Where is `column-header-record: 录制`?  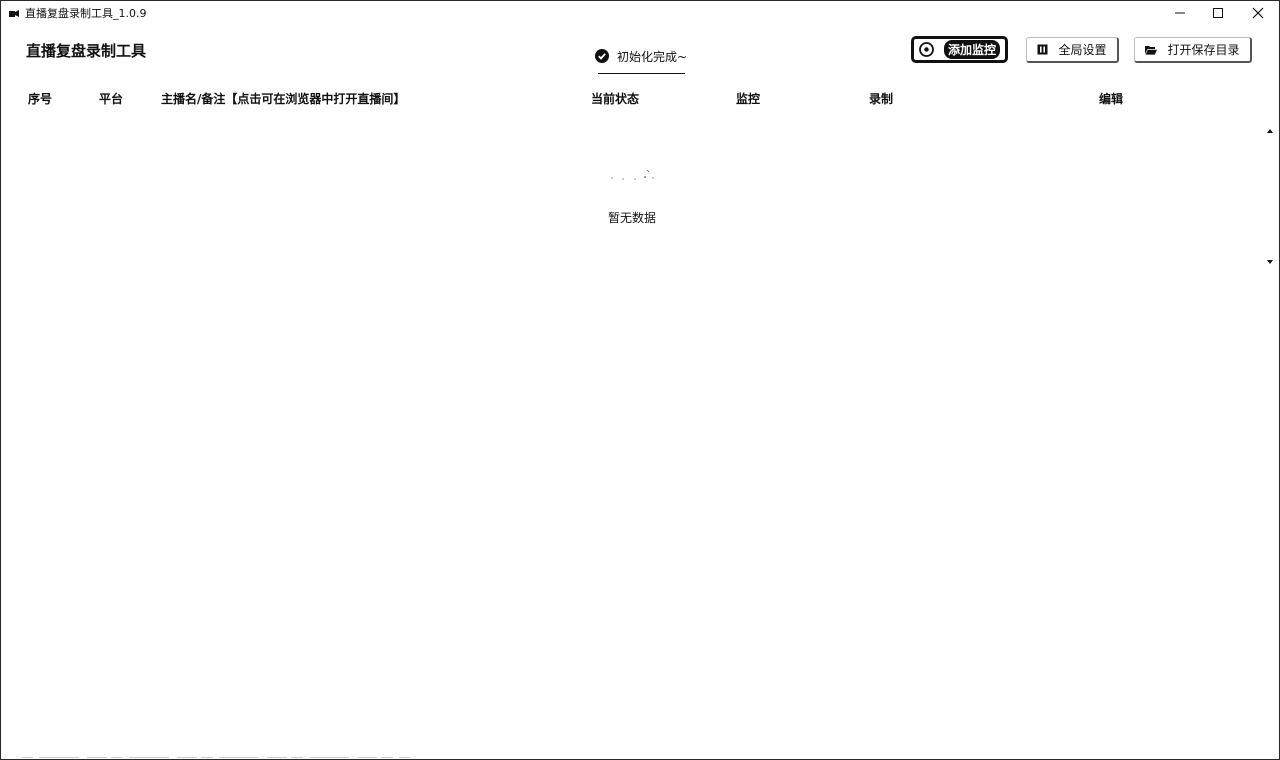
column-header-record: 录制 is located at coordinates (881, 99).